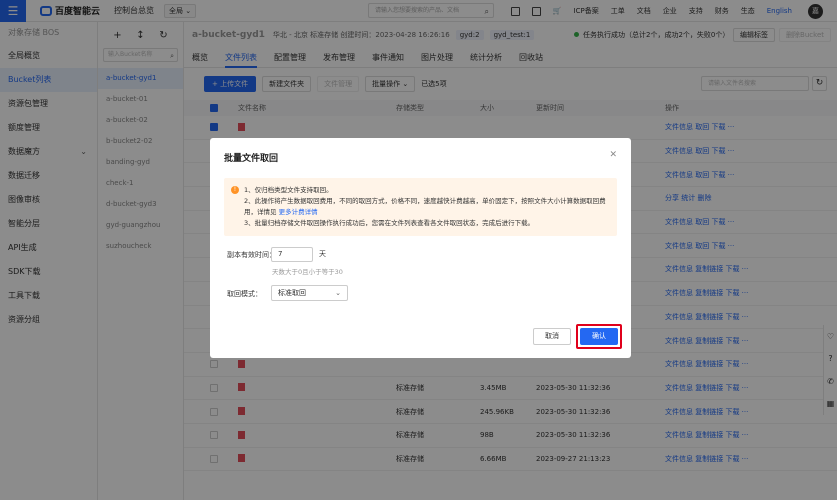 The width and height of the screenshot is (837, 500). Describe the element at coordinates (251, 159) in the screenshot. I see `dialog-title: 批量文件取回` at that location.